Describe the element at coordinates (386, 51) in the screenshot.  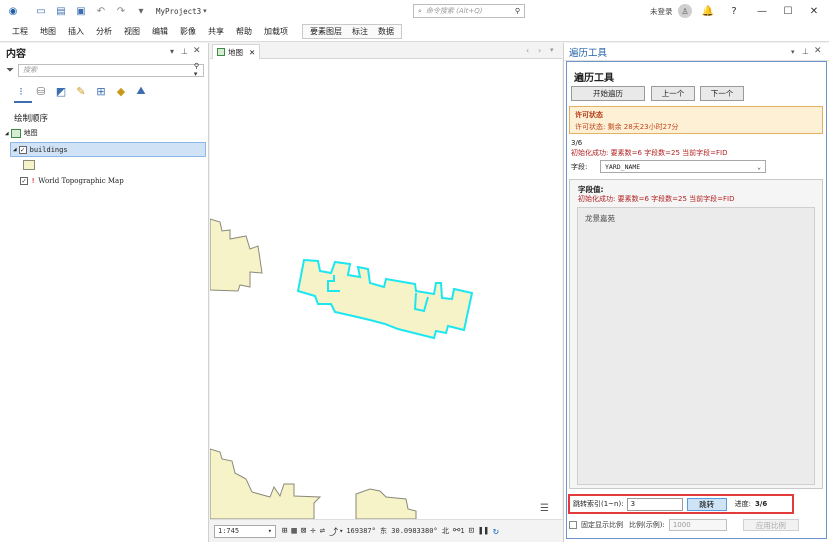
I see `map-tab-strip: 地图 ✕ ‹ › ▾` at that location.